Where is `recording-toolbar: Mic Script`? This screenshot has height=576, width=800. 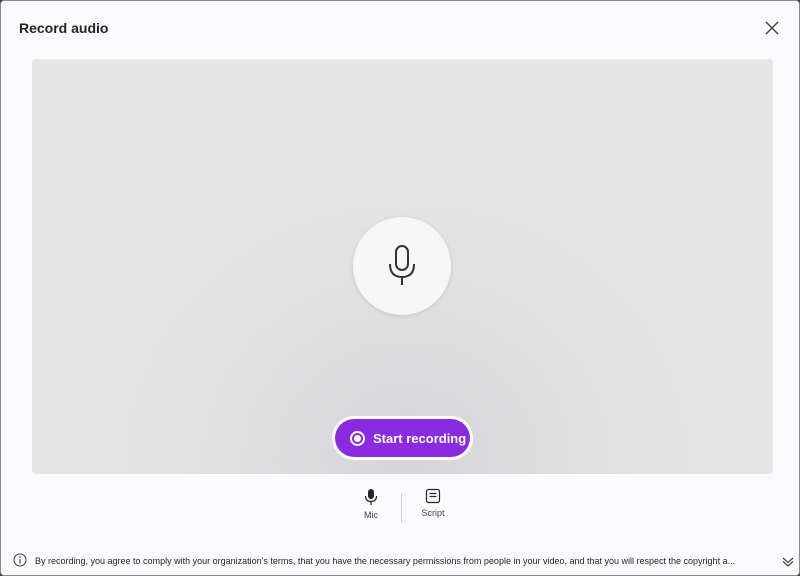
recording-toolbar: Mic Script is located at coordinates (404, 507).